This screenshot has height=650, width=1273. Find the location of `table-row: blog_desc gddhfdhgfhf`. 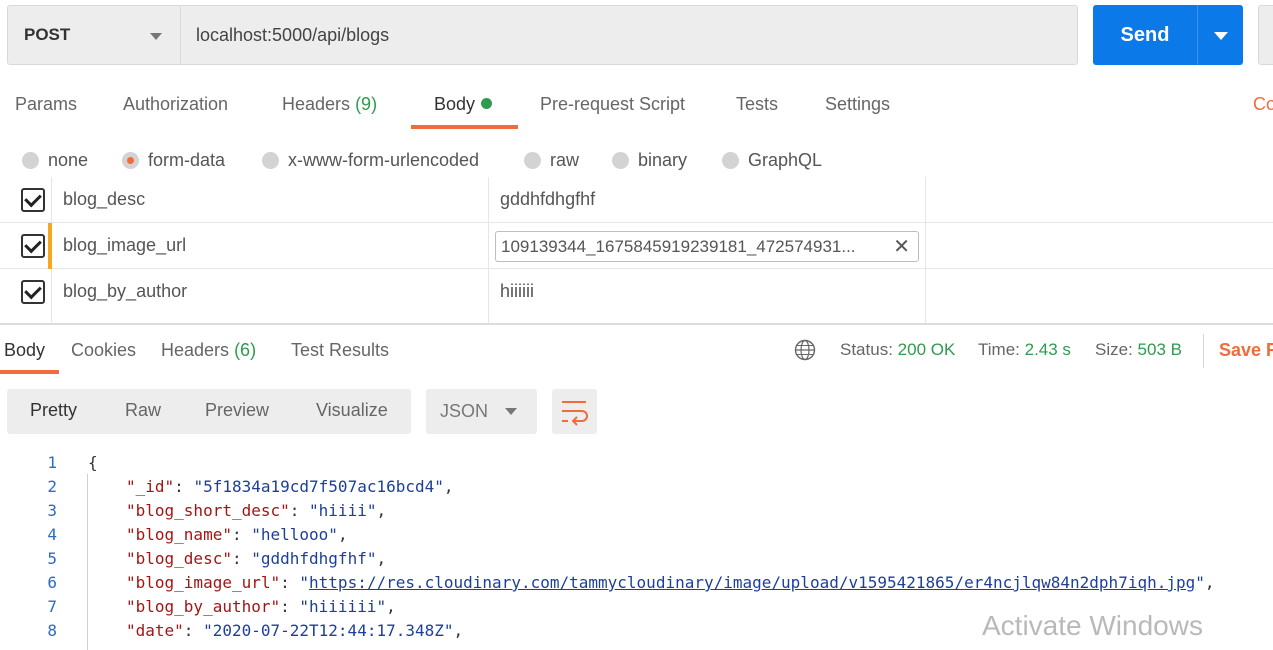

table-row: blog_desc gddhfdhgfhf is located at coordinates (636, 200).